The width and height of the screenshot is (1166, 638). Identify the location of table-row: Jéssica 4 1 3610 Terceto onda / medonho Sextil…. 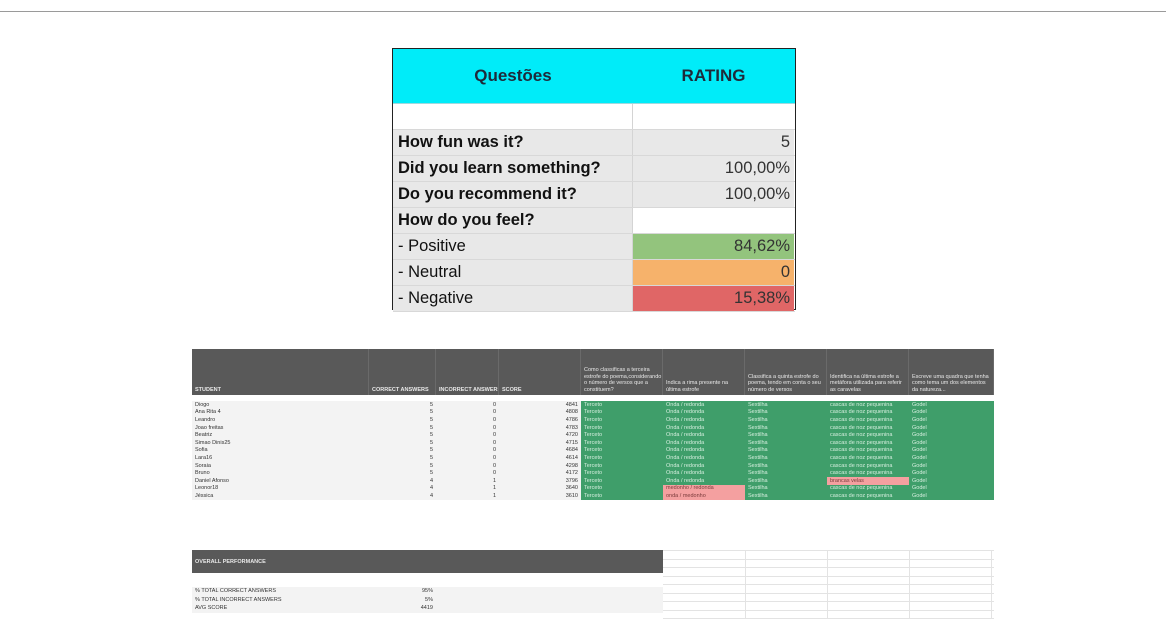
(593, 496).